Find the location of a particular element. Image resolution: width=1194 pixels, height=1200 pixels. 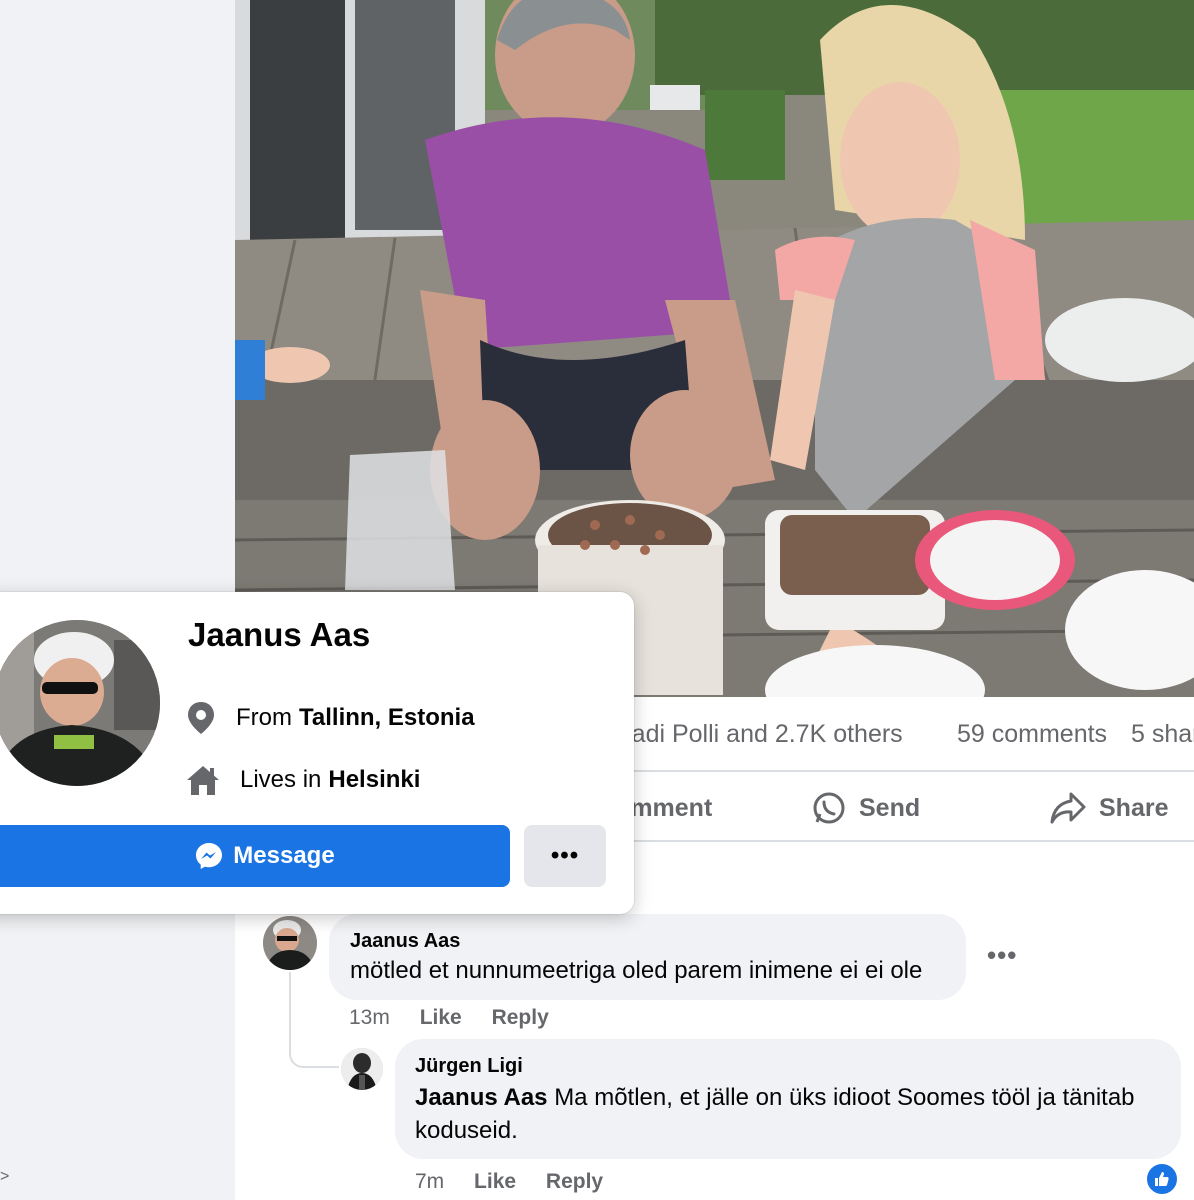

message-button: Message is located at coordinates (255, 856).